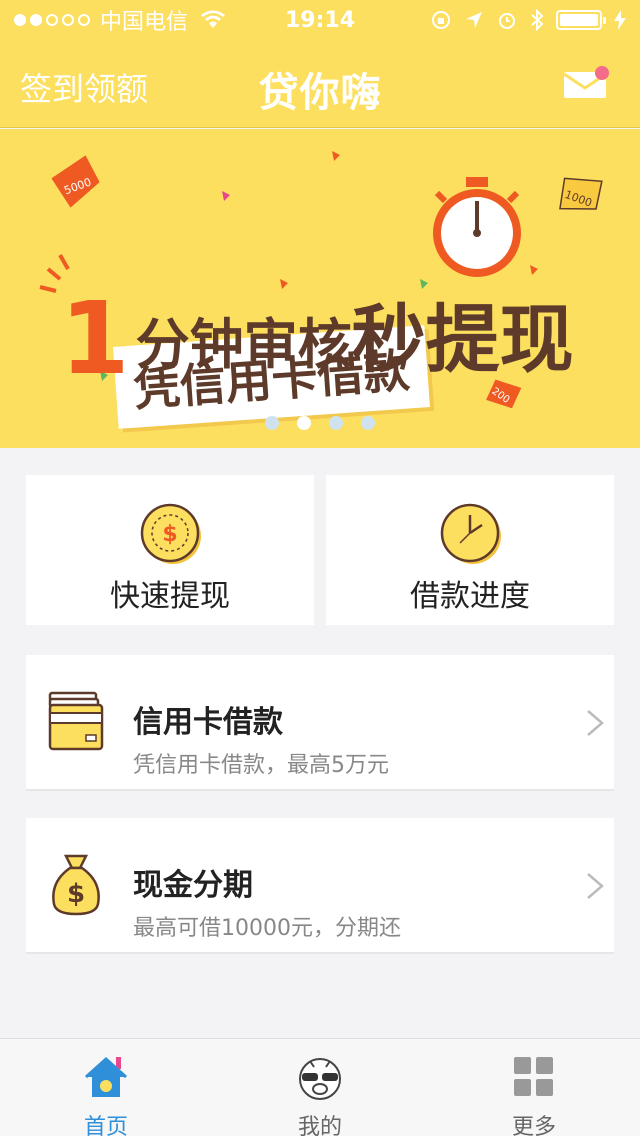  What do you see at coordinates (470, 533) in the screenshot?
I see `clock-icon` at bounding box center [470, 533].